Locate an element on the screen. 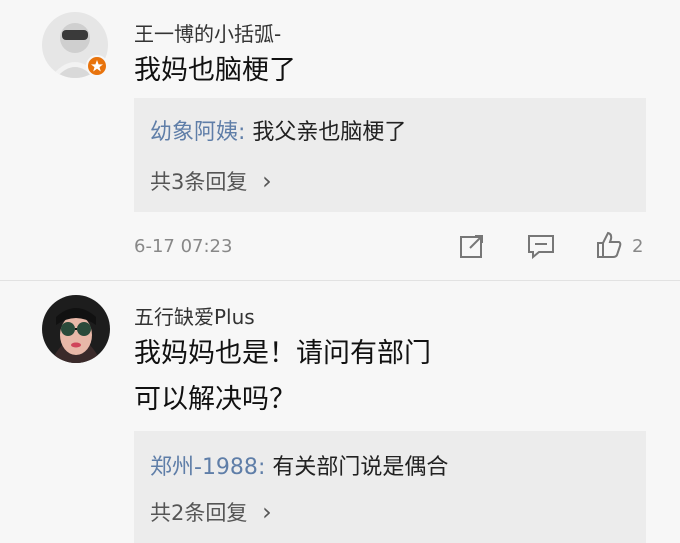 This screenshot has width=680, height=543. reply-line: 郑州-1988: 有关部门说是偶合 is located at coordinates (299, 465).